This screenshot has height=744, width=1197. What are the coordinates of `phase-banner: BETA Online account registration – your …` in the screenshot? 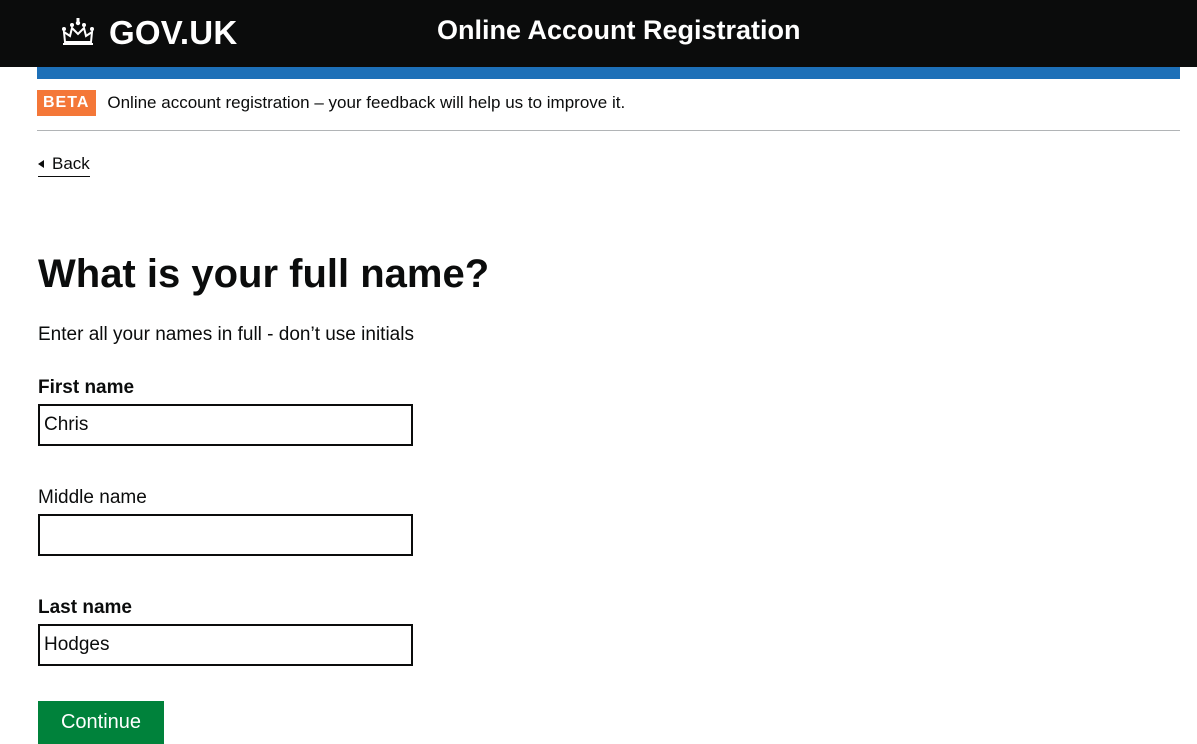 It's located at (608, 110).